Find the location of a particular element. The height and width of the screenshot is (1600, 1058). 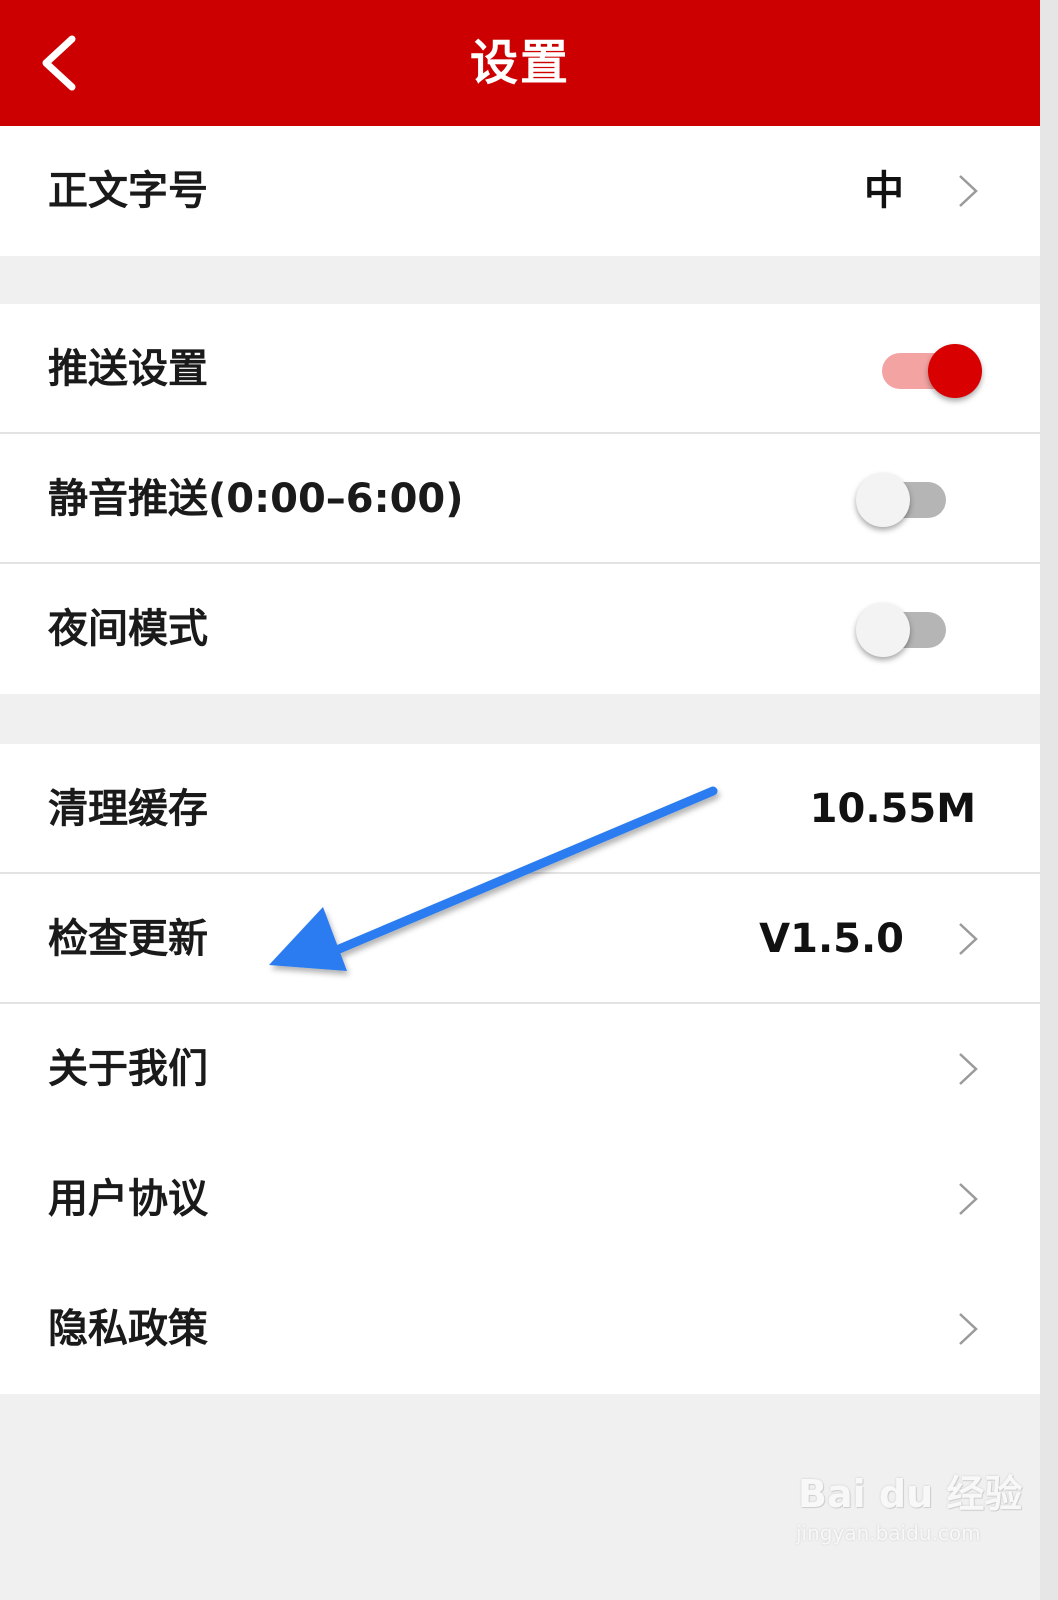

group-display: 正文字号 中 is located at coordinates (520, 191).